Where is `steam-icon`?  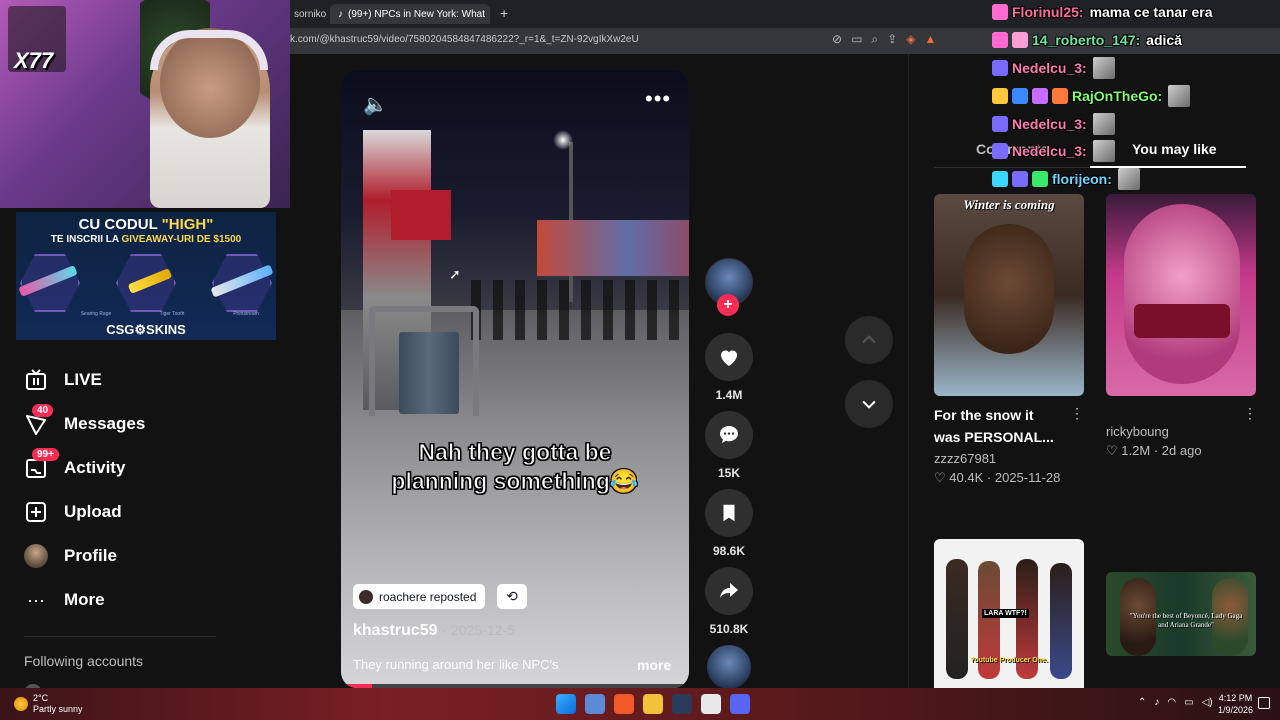 steam-icon is located at coordinates (682, 704).